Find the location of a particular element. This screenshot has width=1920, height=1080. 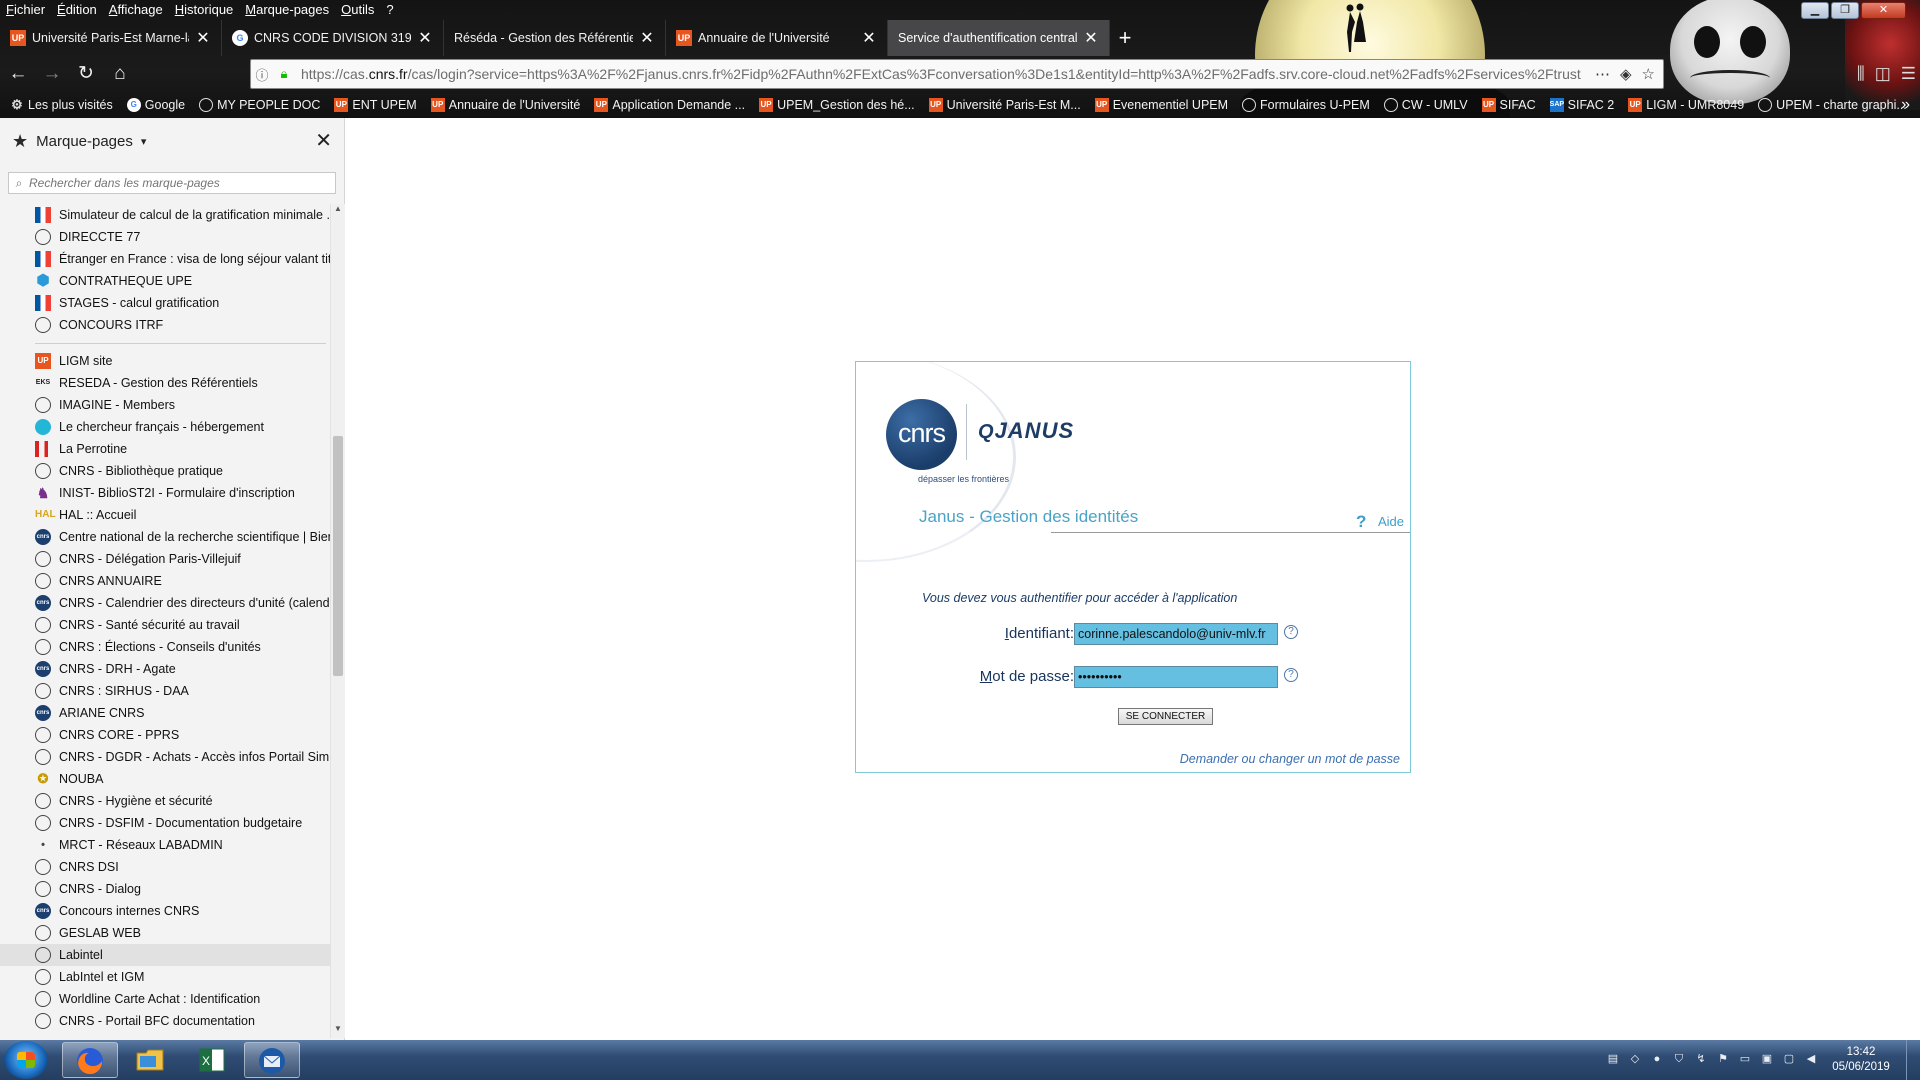

back-button: ← is located at coordinates (18, 74).